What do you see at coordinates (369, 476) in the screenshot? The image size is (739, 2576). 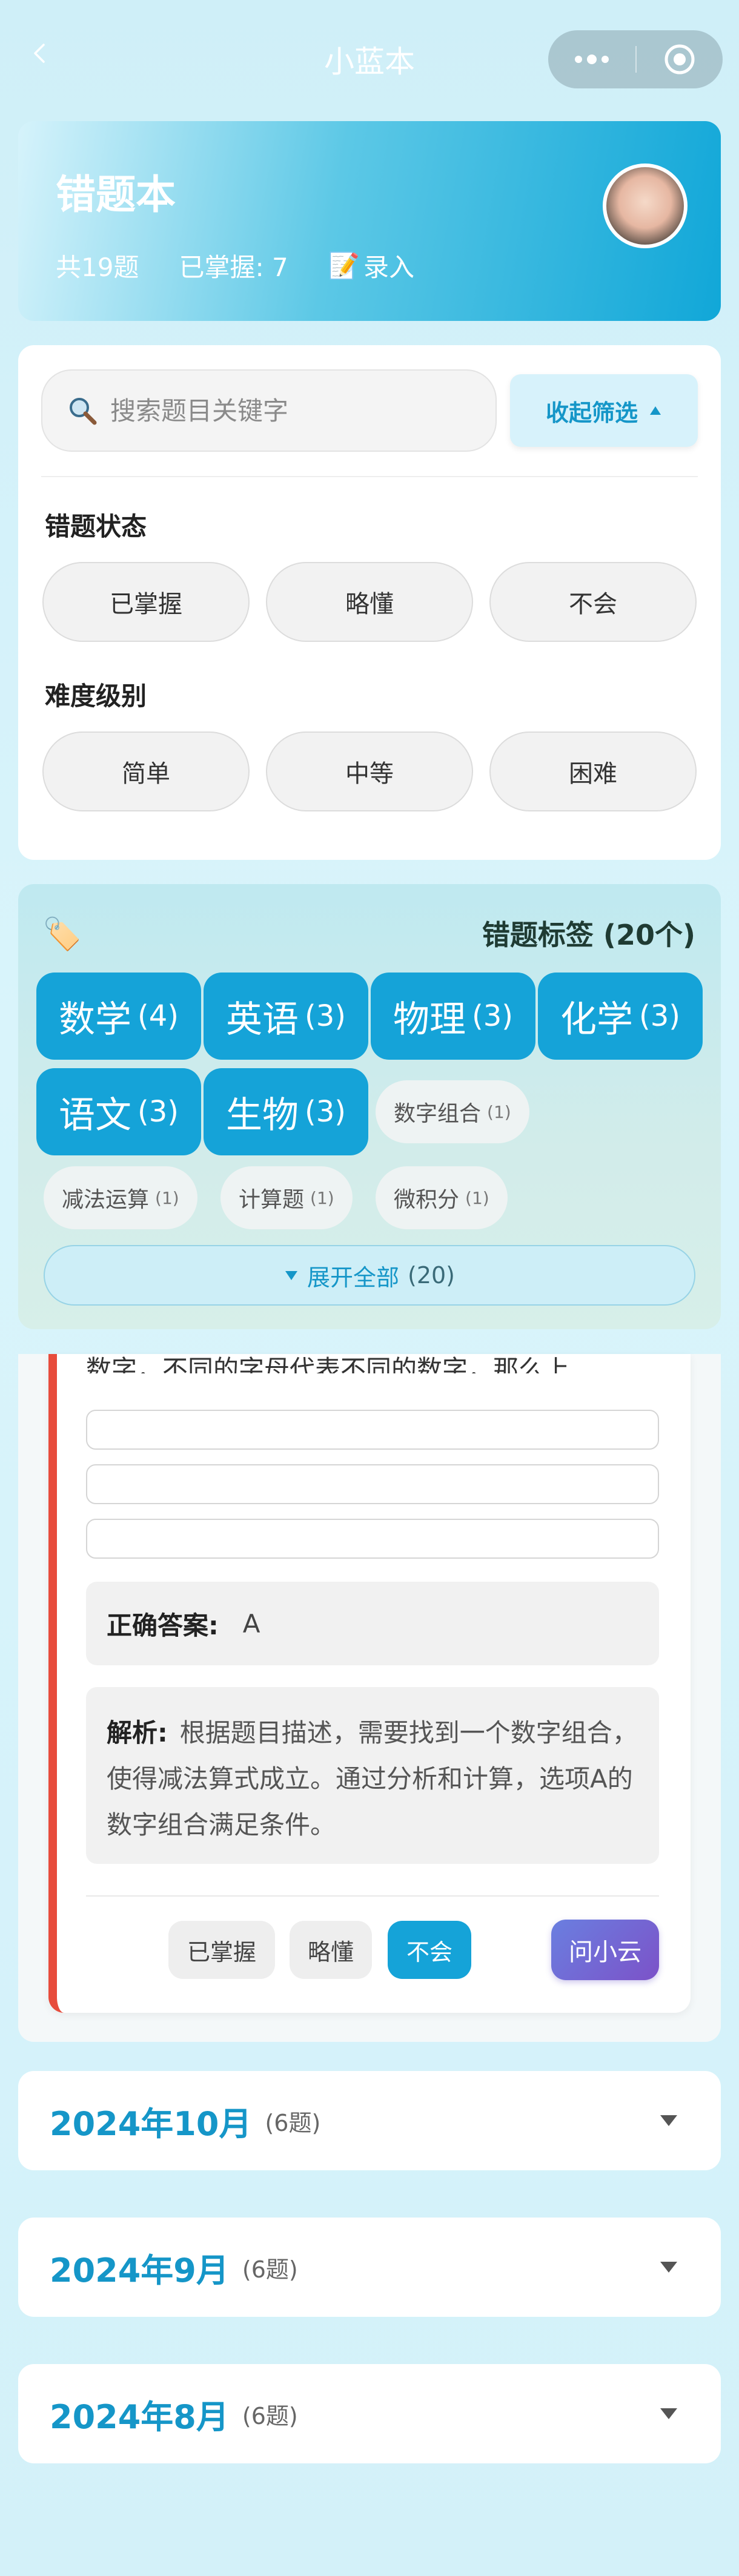 I see `filter-divider` at bounding box center [369, 476].